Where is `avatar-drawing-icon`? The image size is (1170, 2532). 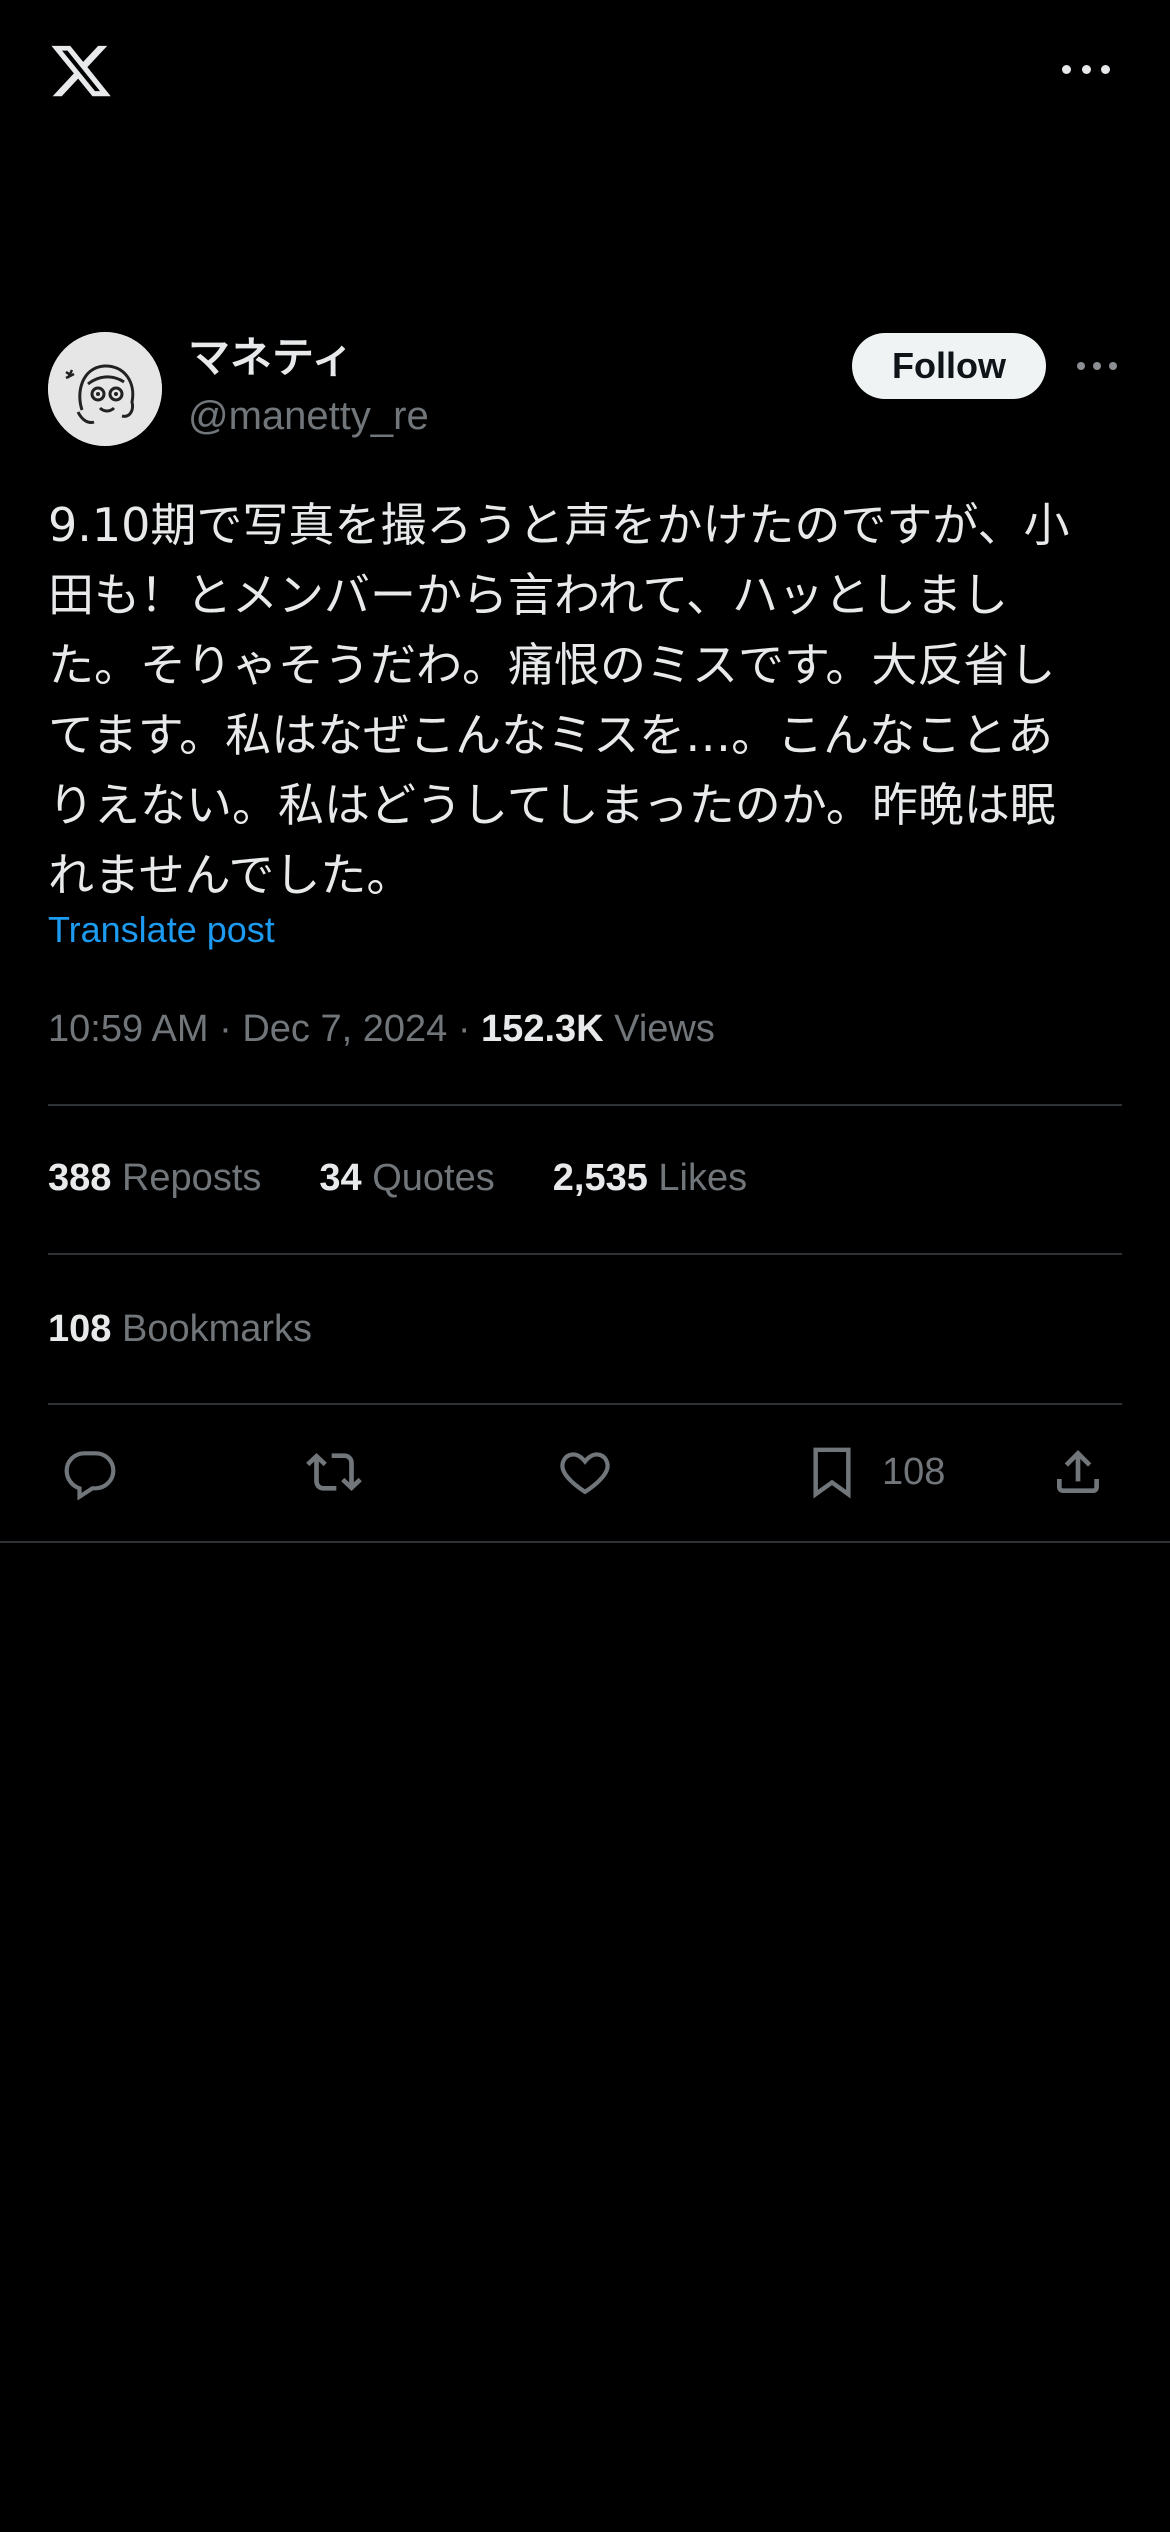 avatar-drawing-icon is located at coordinates (105, 389).